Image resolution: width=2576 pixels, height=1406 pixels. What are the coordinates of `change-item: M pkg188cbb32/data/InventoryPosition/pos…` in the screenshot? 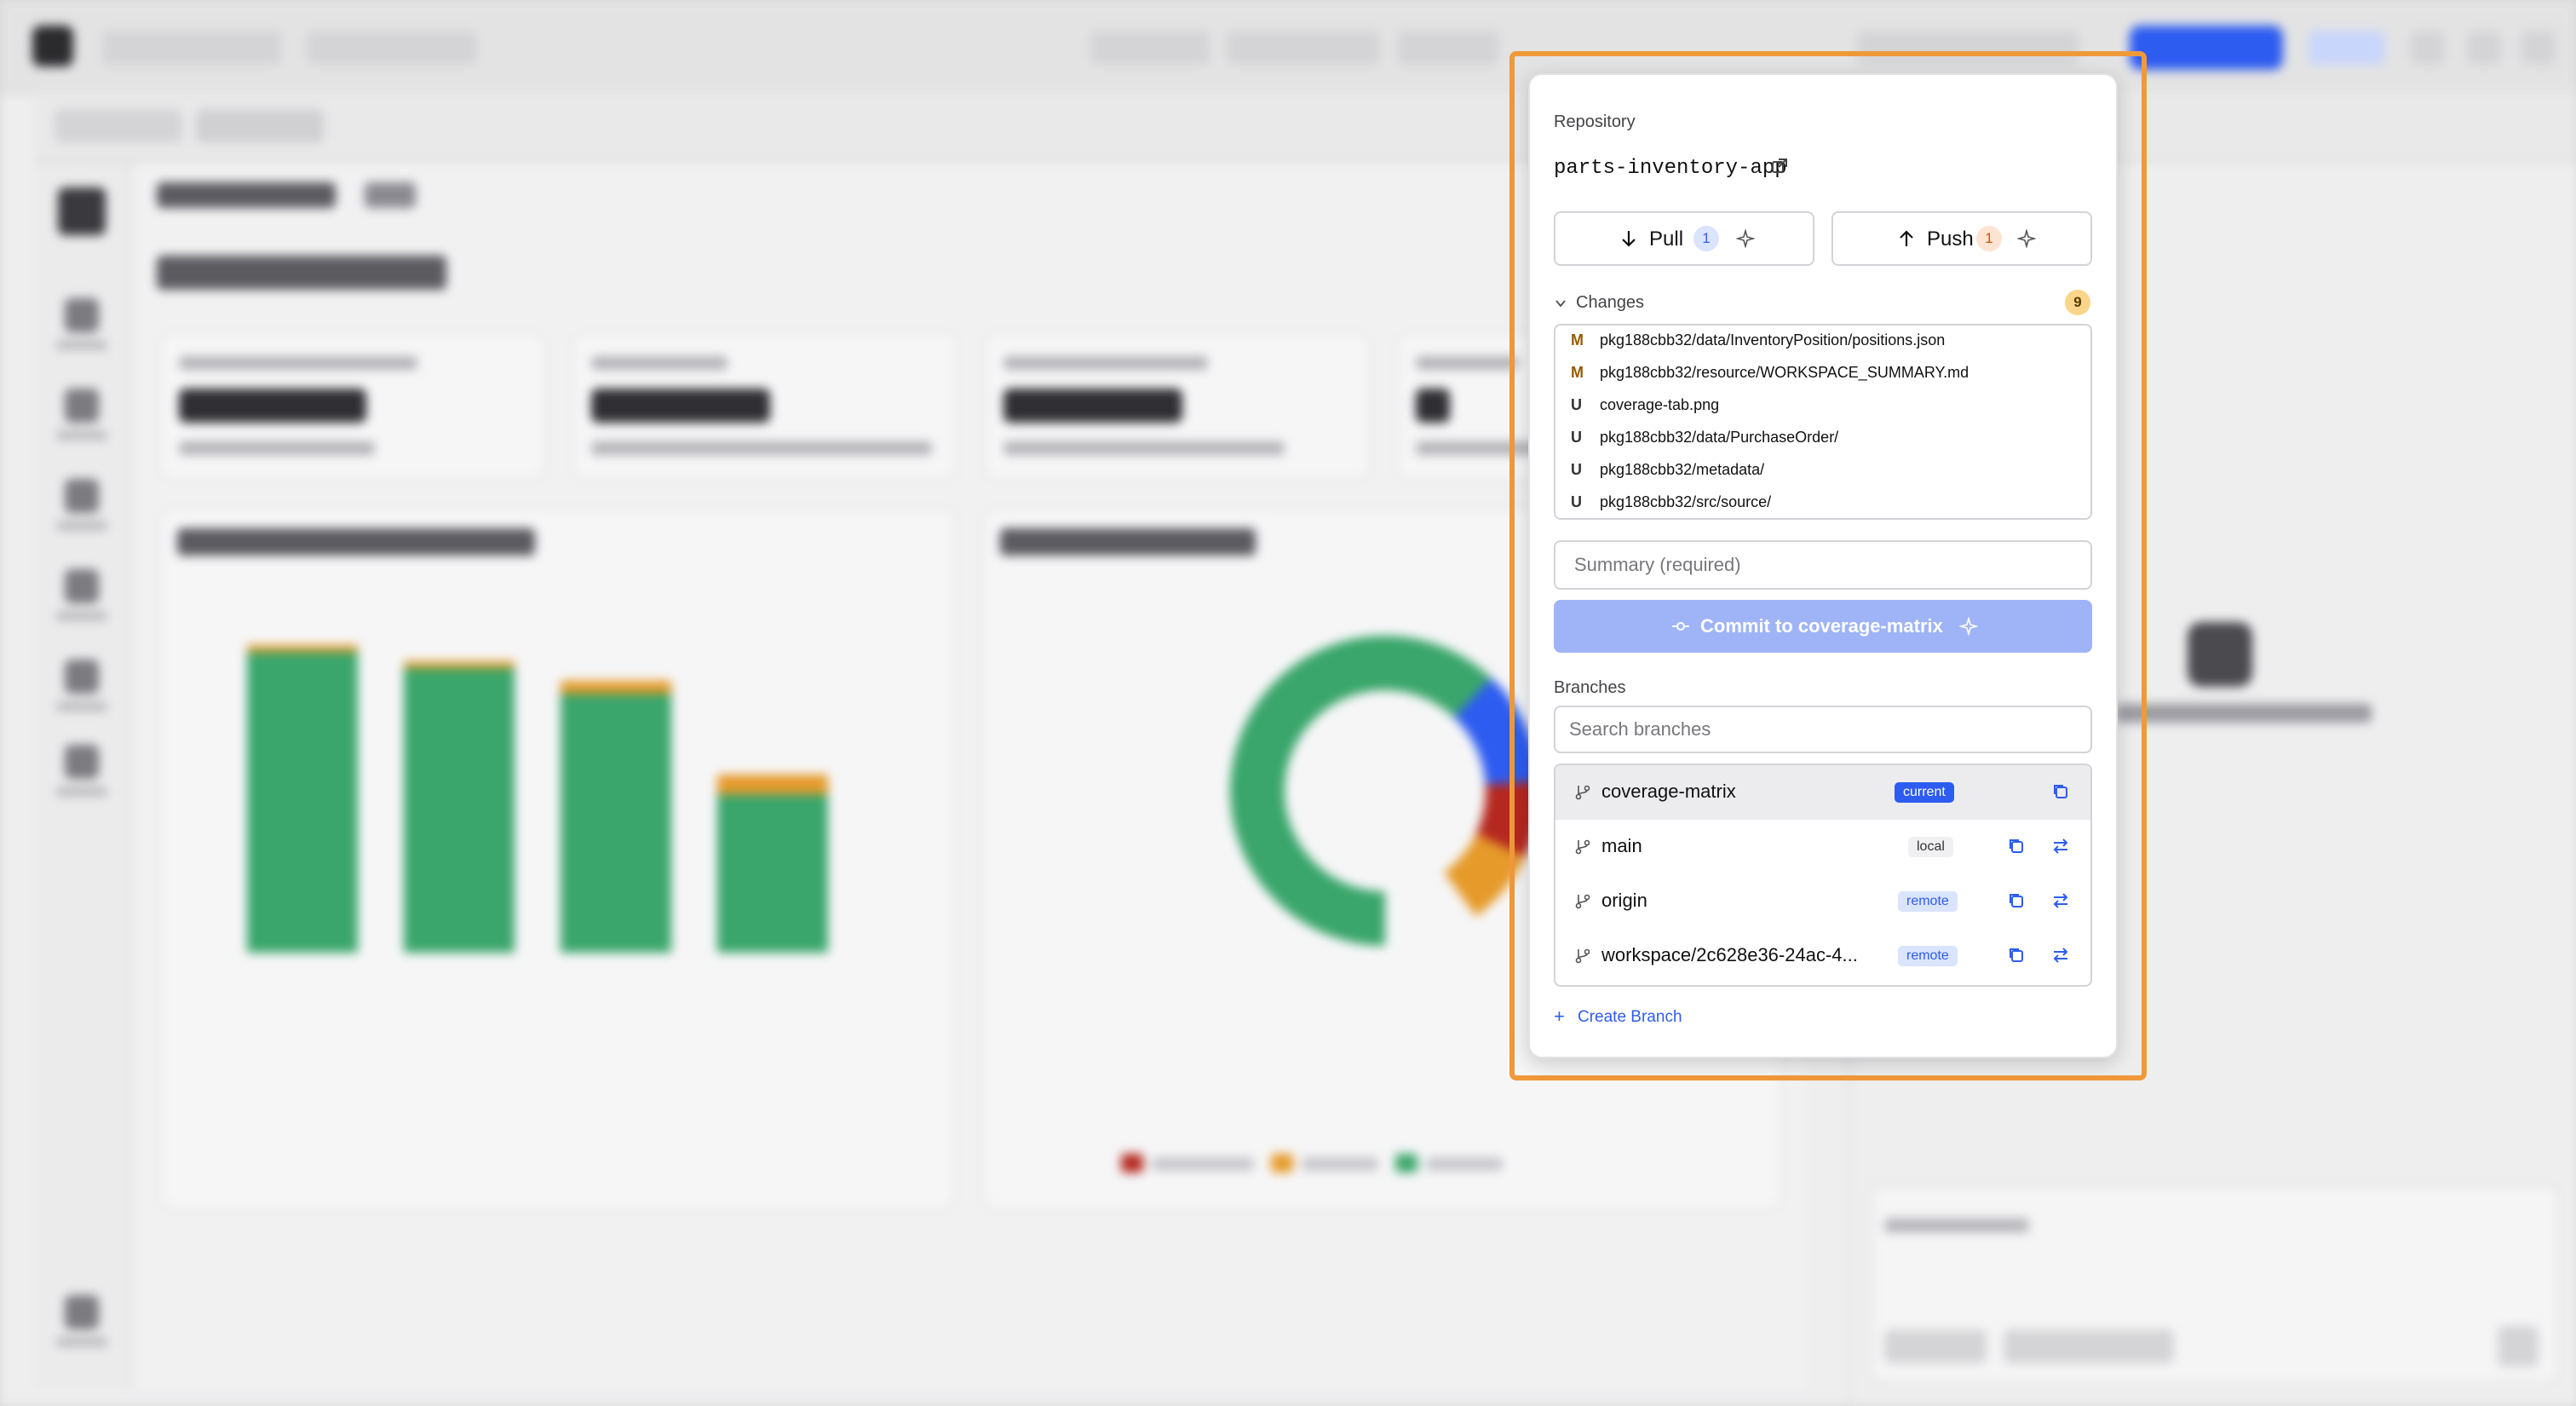 It's located at (1822, 342).